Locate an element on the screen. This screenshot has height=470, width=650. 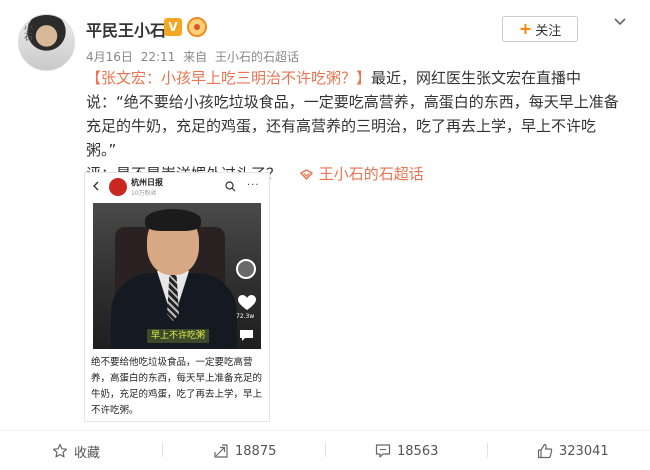
thumbs-up-icon is located at coordinates (545, 451).